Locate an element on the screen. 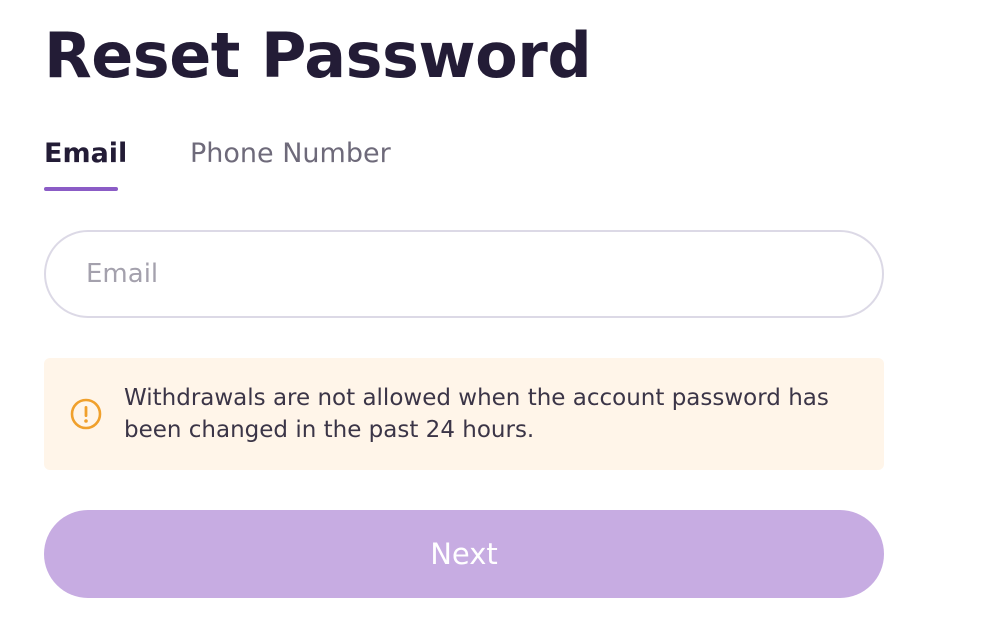  reset-method-tabs: Email Phone Number is located at coordinates (294, 161).